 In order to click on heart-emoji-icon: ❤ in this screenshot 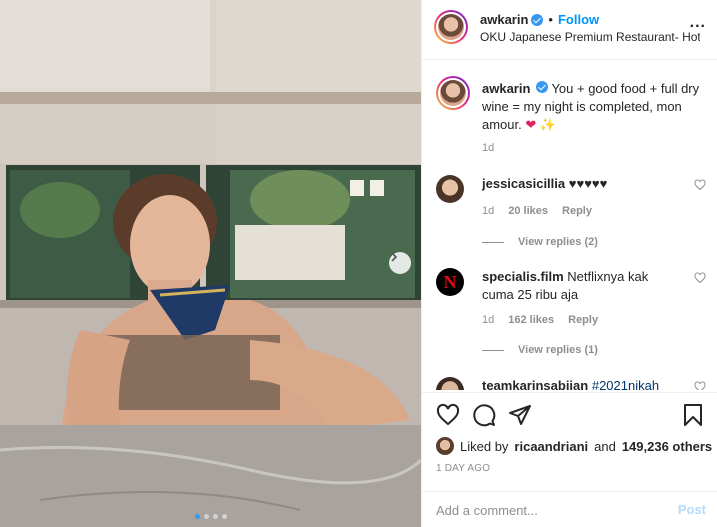, I will do `click(531, 124)`.